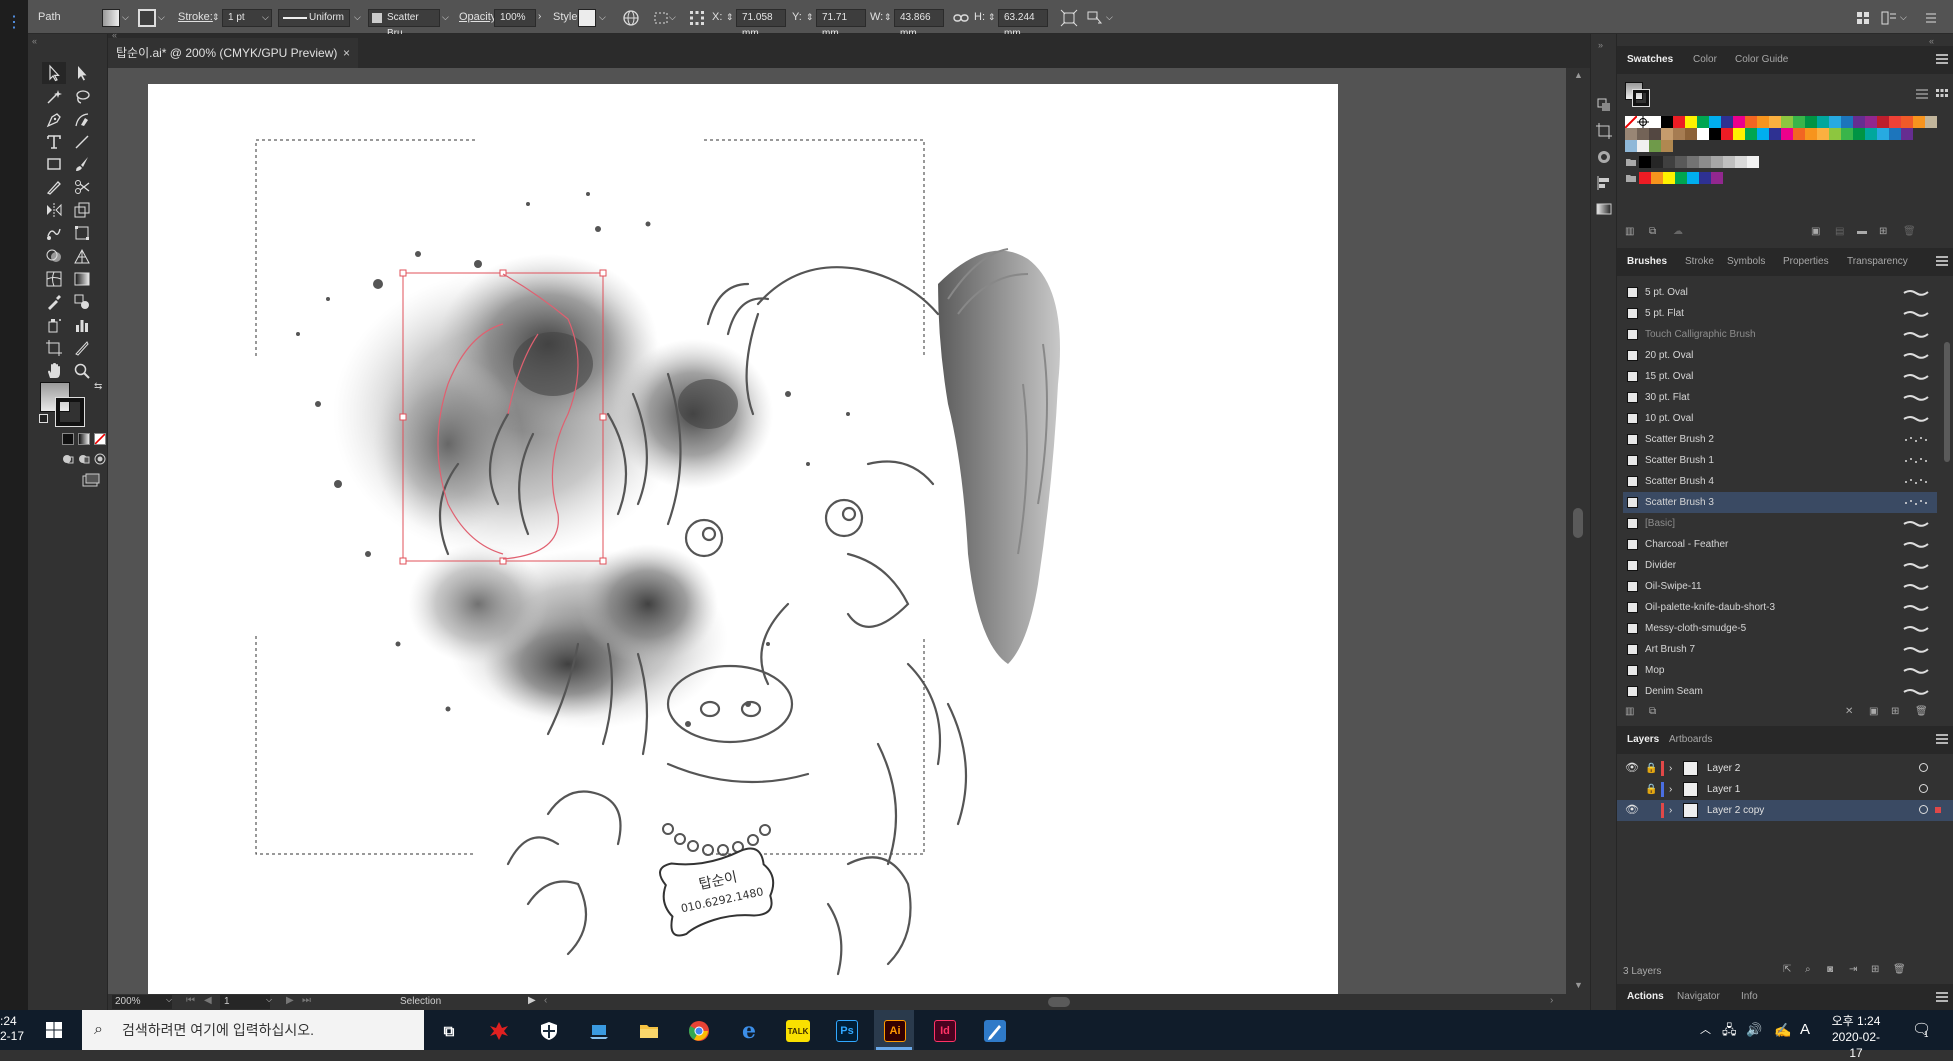 This screenshot has width=1953, height=1061. I want to click on tab-symbols: Symbols, so click(1746, 262).